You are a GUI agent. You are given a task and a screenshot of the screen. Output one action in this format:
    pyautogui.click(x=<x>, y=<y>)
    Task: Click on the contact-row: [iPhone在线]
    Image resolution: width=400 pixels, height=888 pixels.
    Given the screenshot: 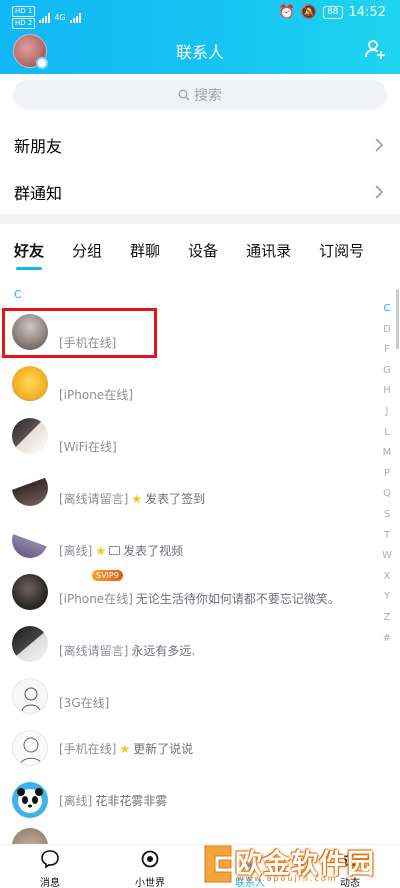 What is the action you would take?
    pyautogui.click(x=190, y=386)
    